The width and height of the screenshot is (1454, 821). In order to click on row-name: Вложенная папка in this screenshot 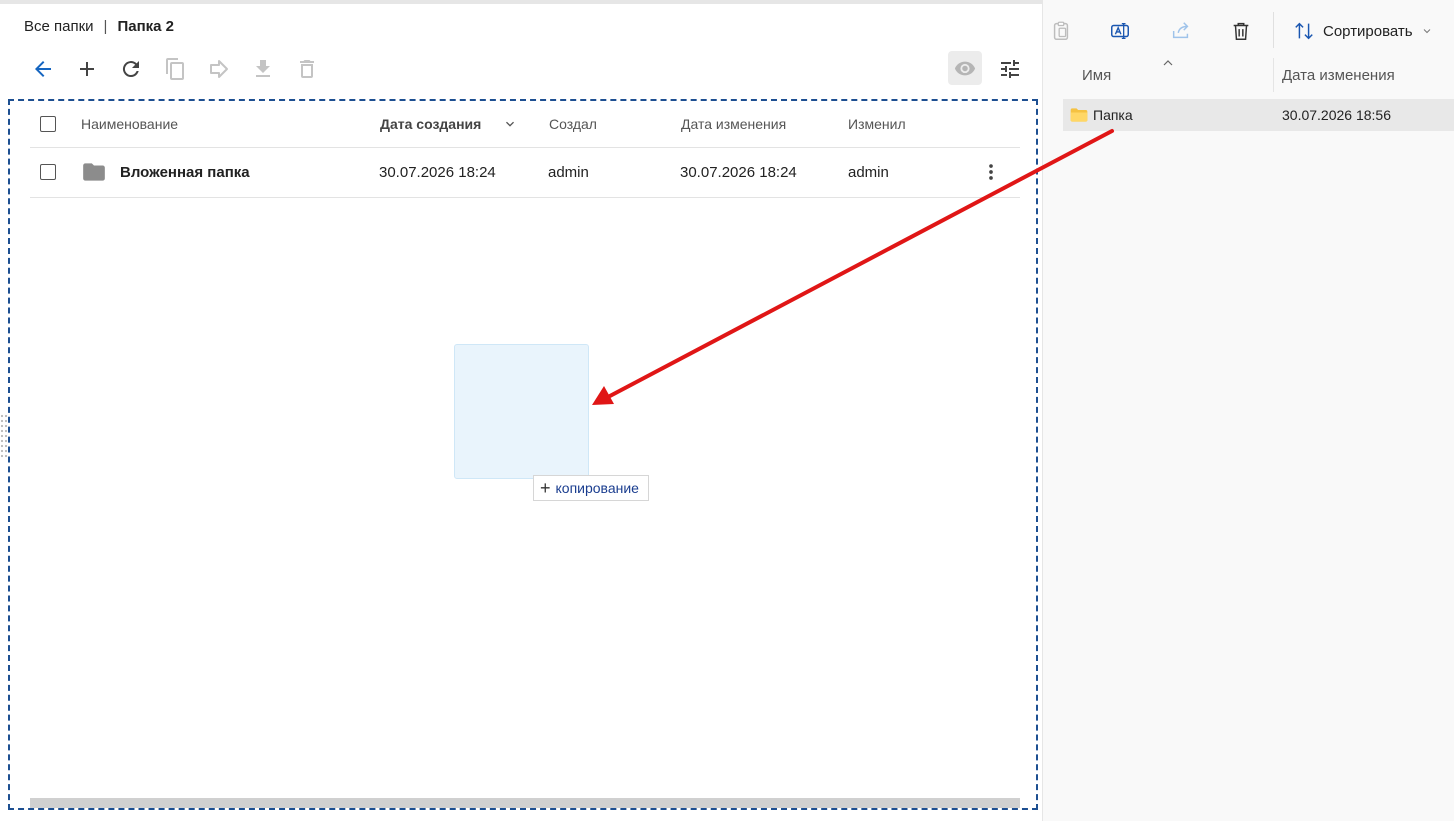, I will do `click(185, 172)`.